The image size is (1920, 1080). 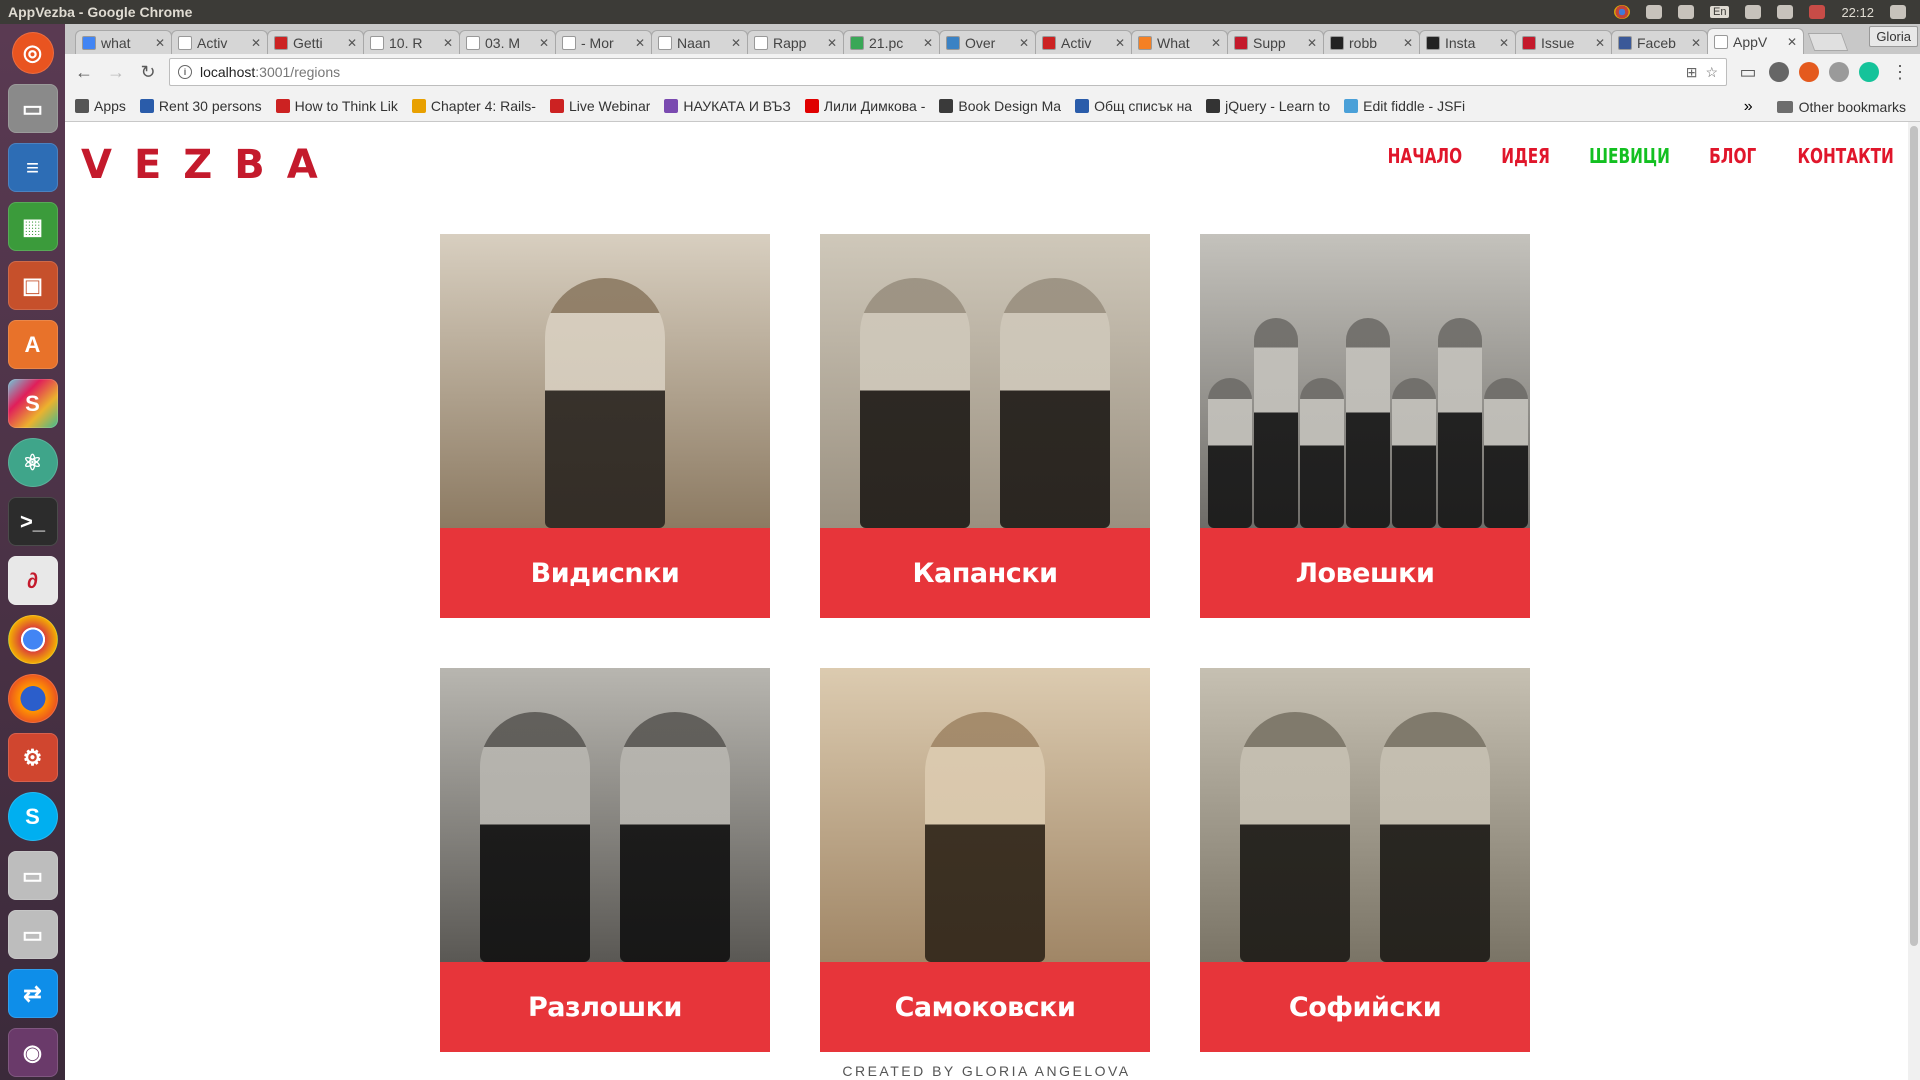 What do you see at coordinates (1629, 156) in the screenshot?
I see `nav-link: ШЕВИЦИ` at bounding box center [1629, 156].